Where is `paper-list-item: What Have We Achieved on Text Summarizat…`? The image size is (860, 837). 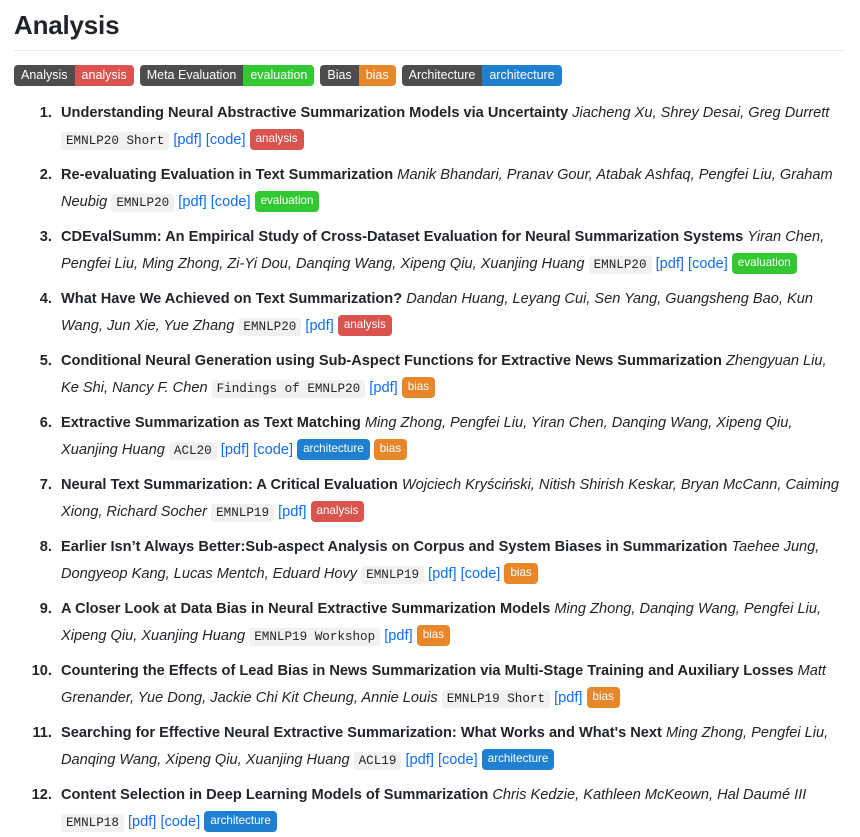 paper-list-item: What Have We Achieved on Text Summarizat… is located at coordinates (451, 313).